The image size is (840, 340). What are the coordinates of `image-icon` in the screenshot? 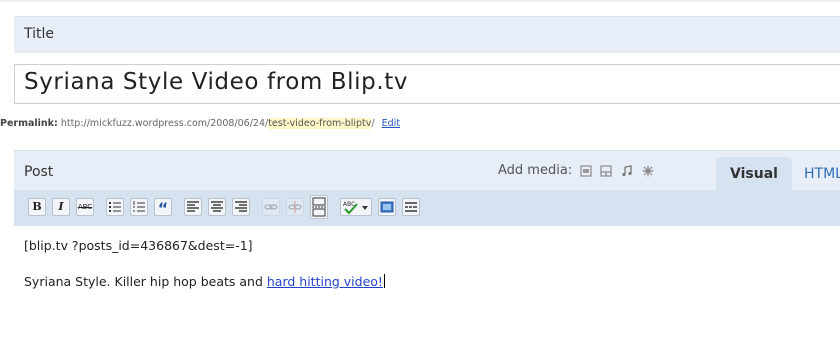 It's located at (586, 171).